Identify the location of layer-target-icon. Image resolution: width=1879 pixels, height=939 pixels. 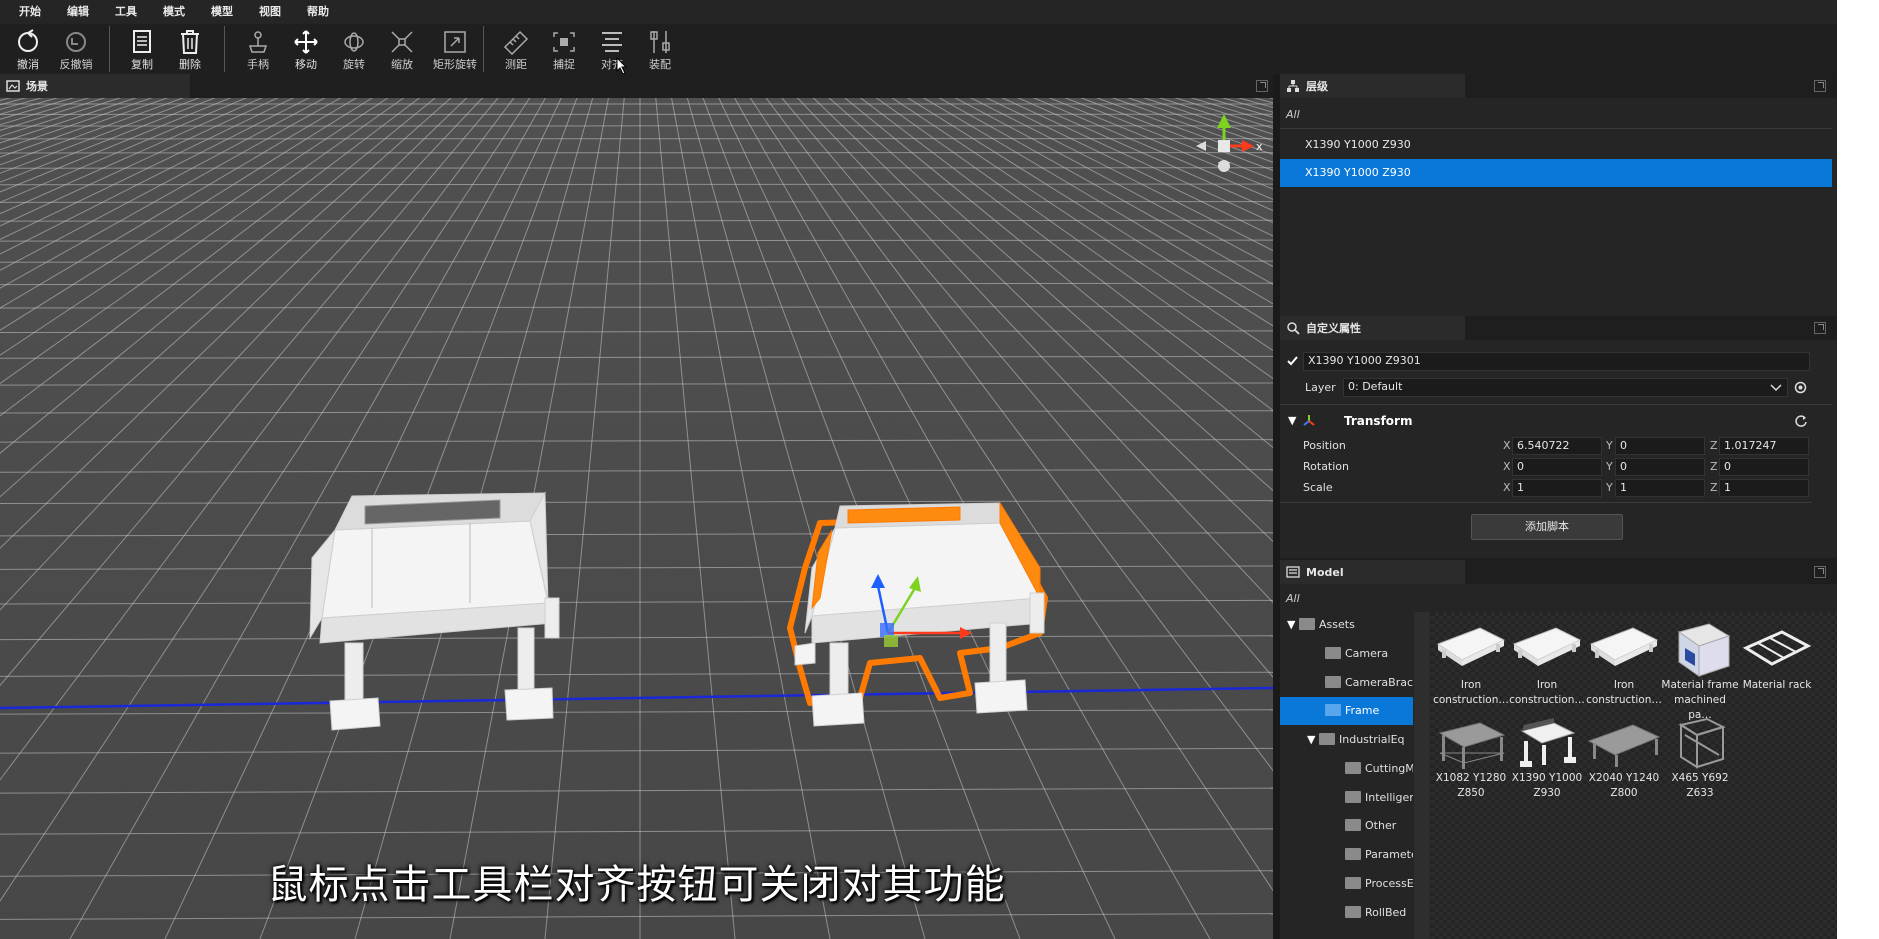
(1800, 387).